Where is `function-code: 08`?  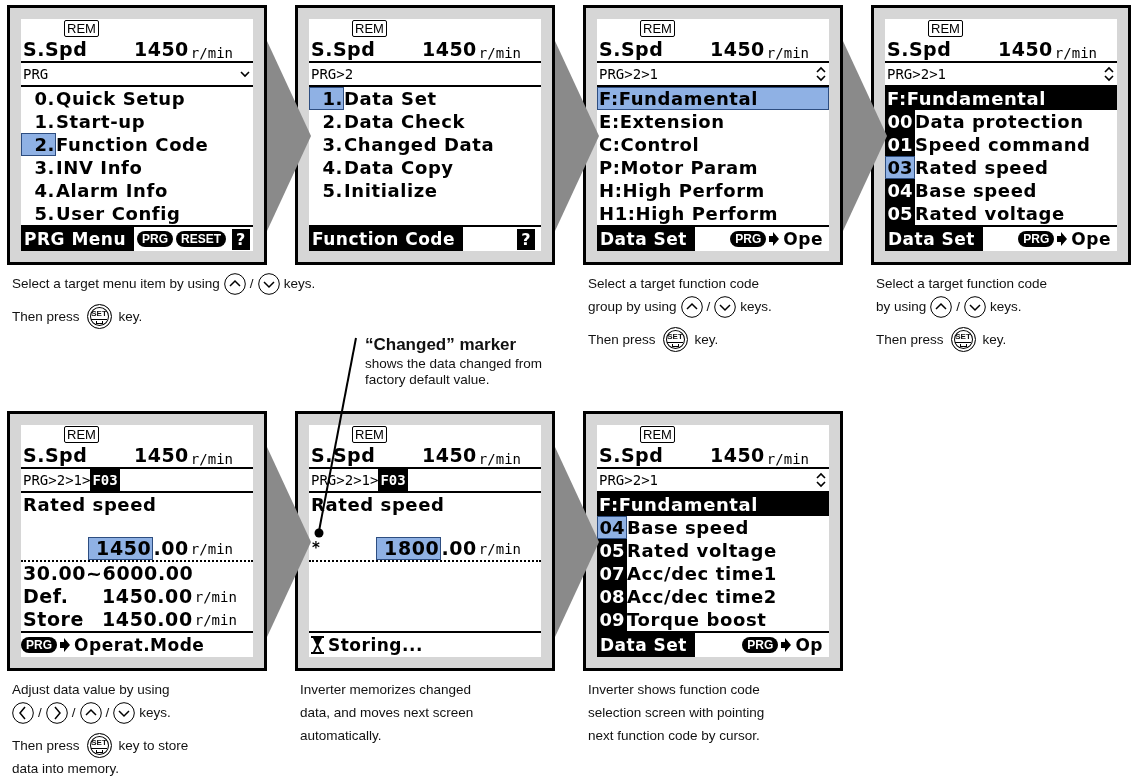 function-code: 08 is located at coordinates (612, 596).